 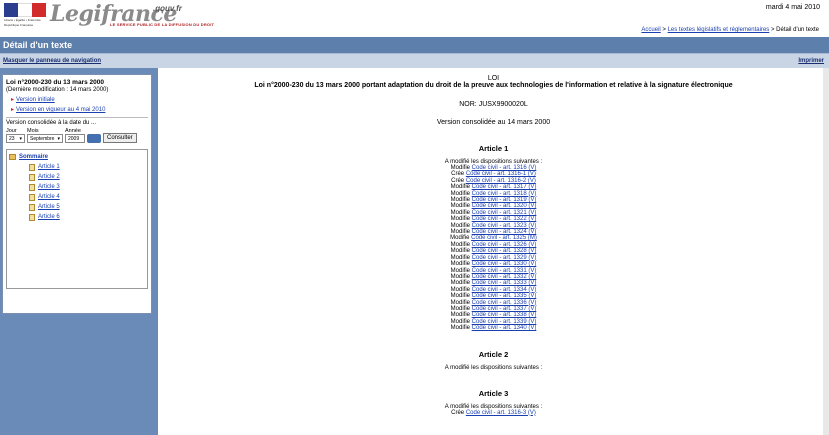 I want to click on breadcrumb-home: Accueil, so click(x=650, y=30).